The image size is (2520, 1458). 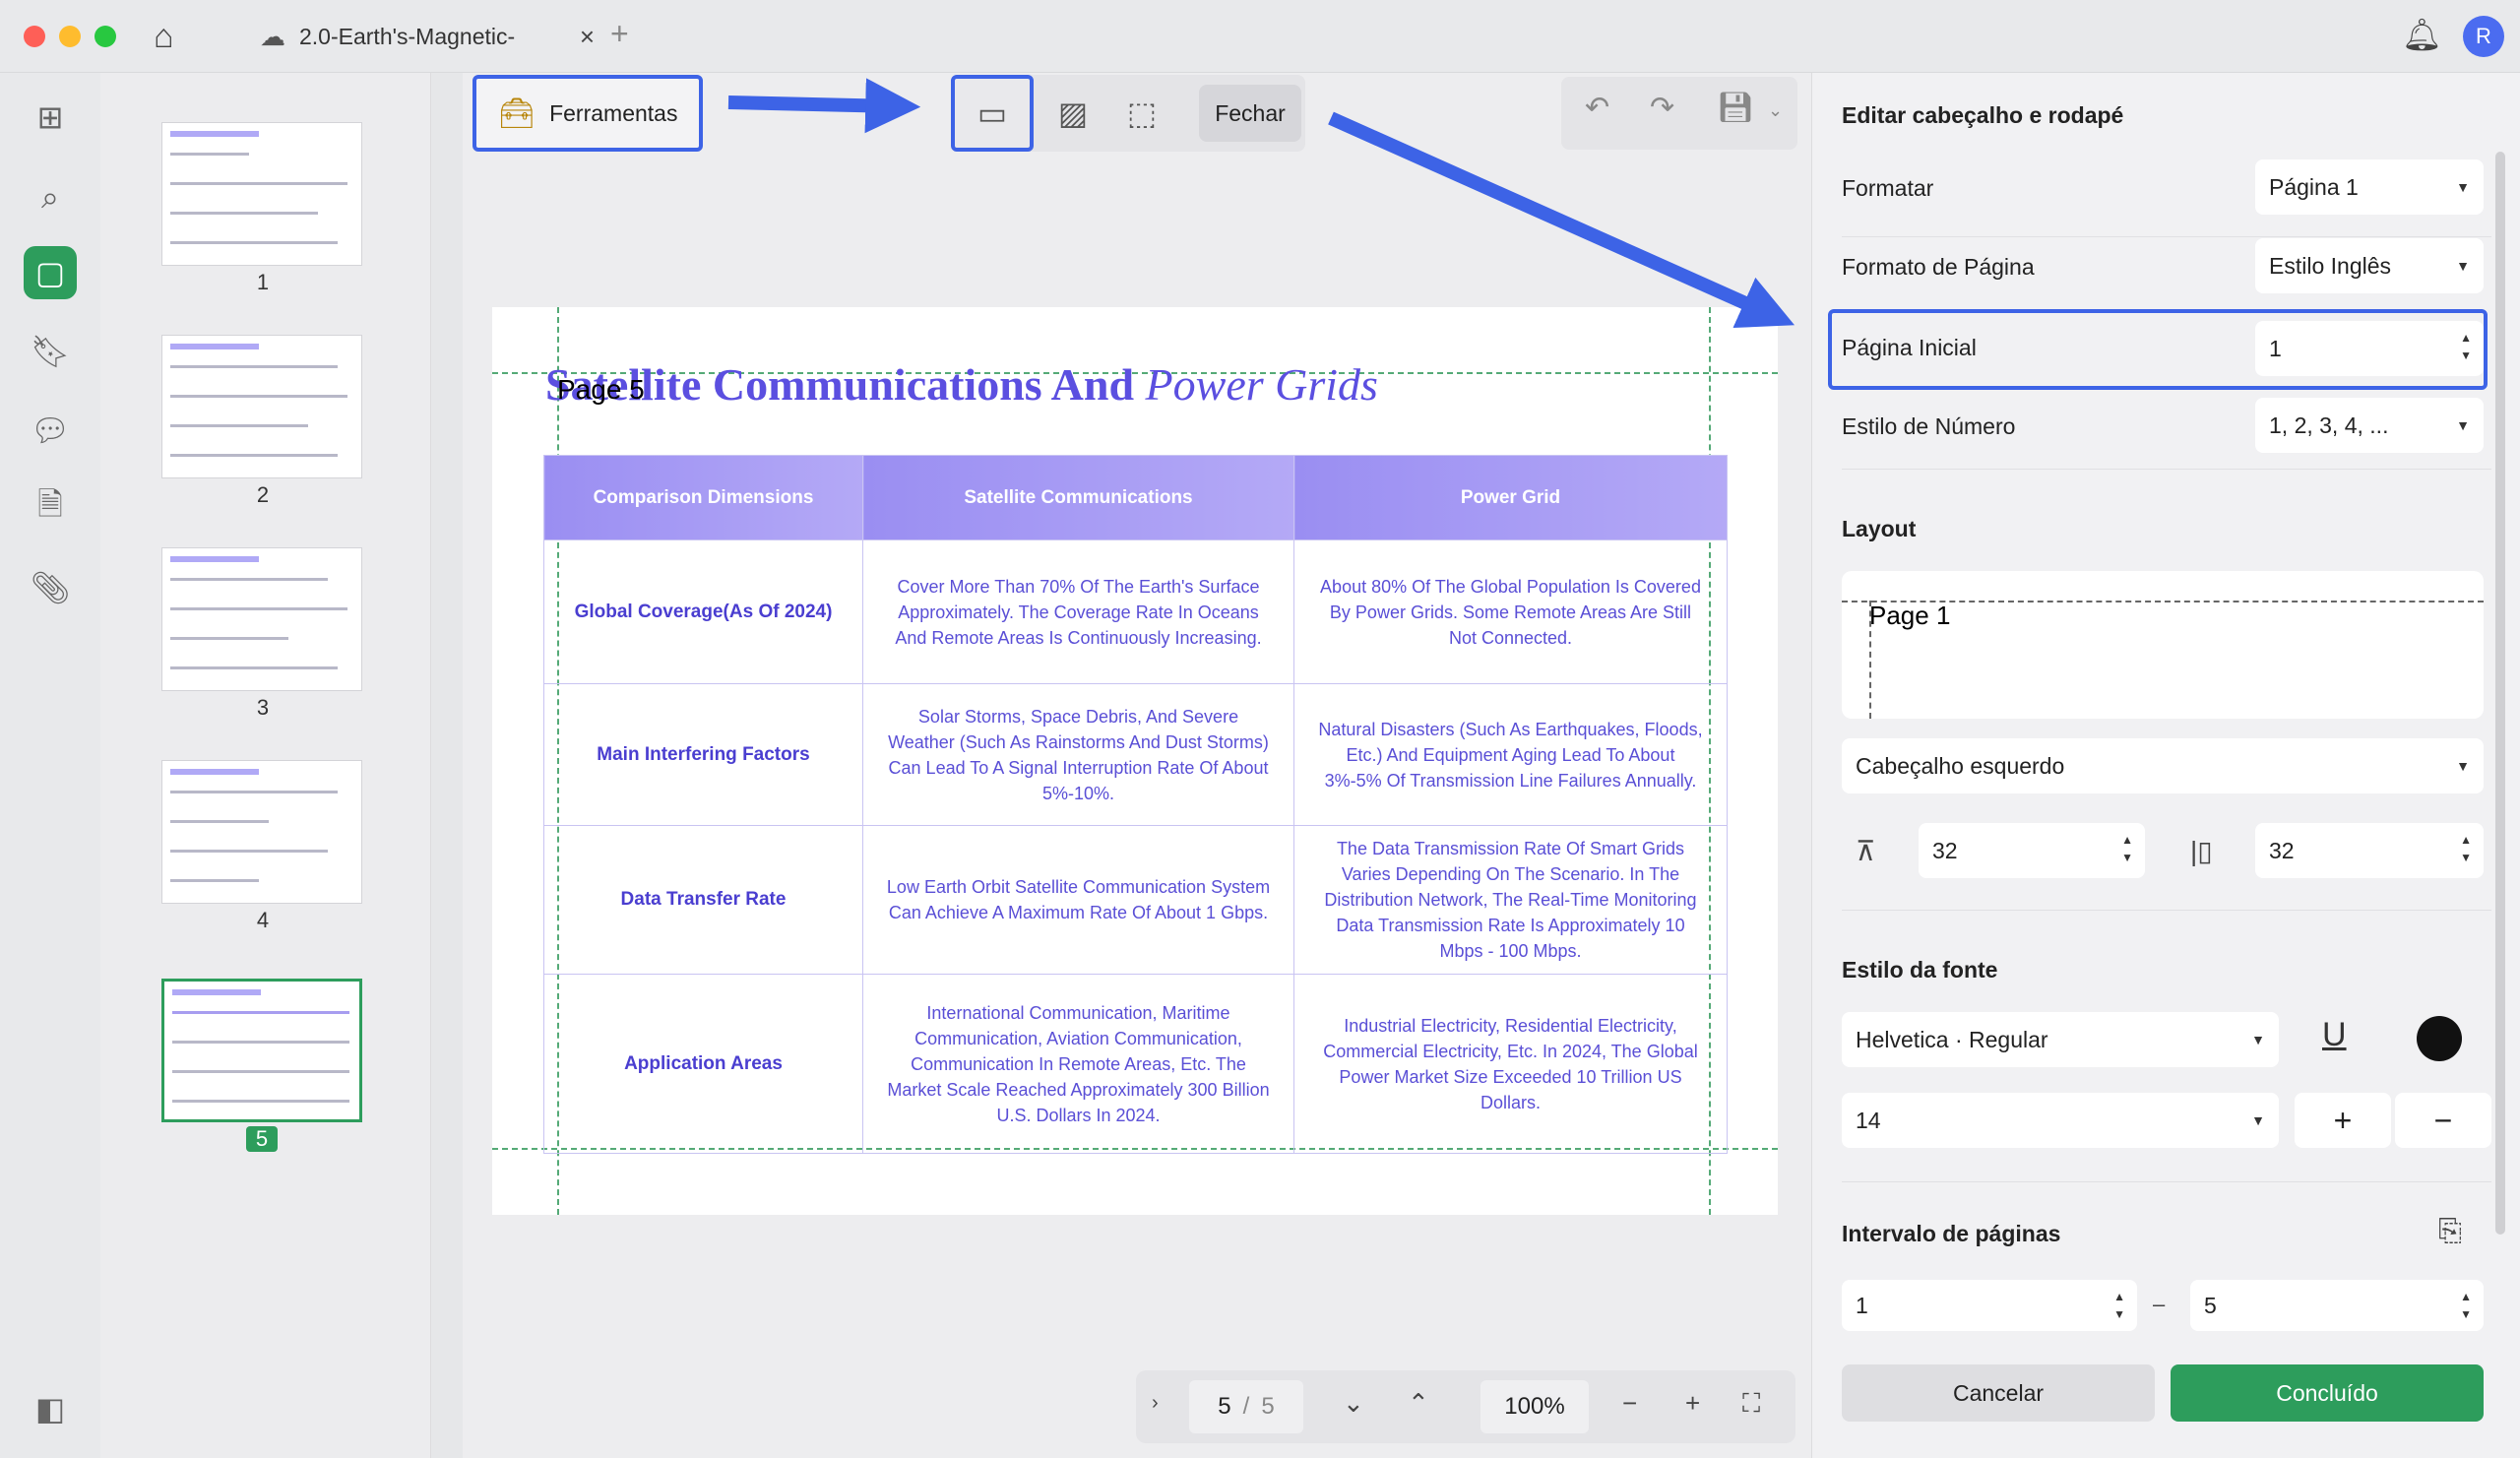 I want to click on background-icon: ⬚, so click(x=1141, y=113).